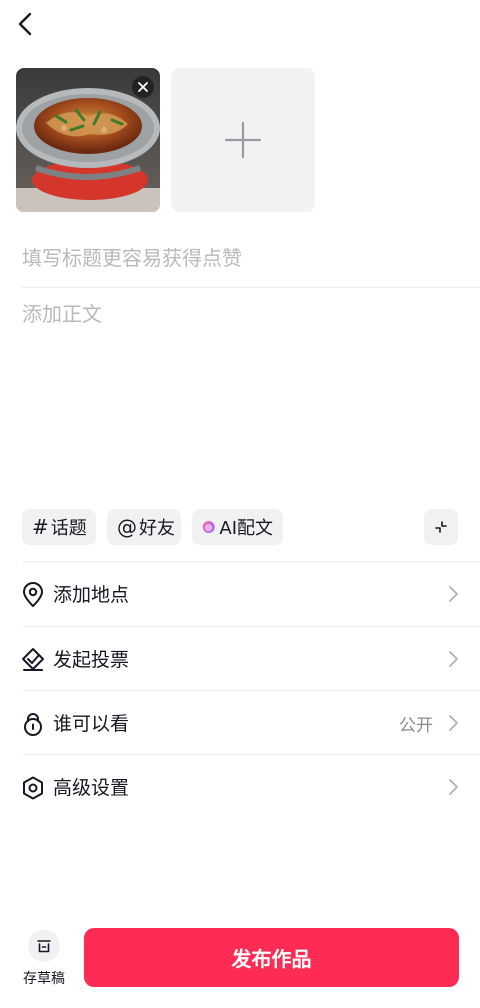  I want to click on archive-icon, so click(44, 946).